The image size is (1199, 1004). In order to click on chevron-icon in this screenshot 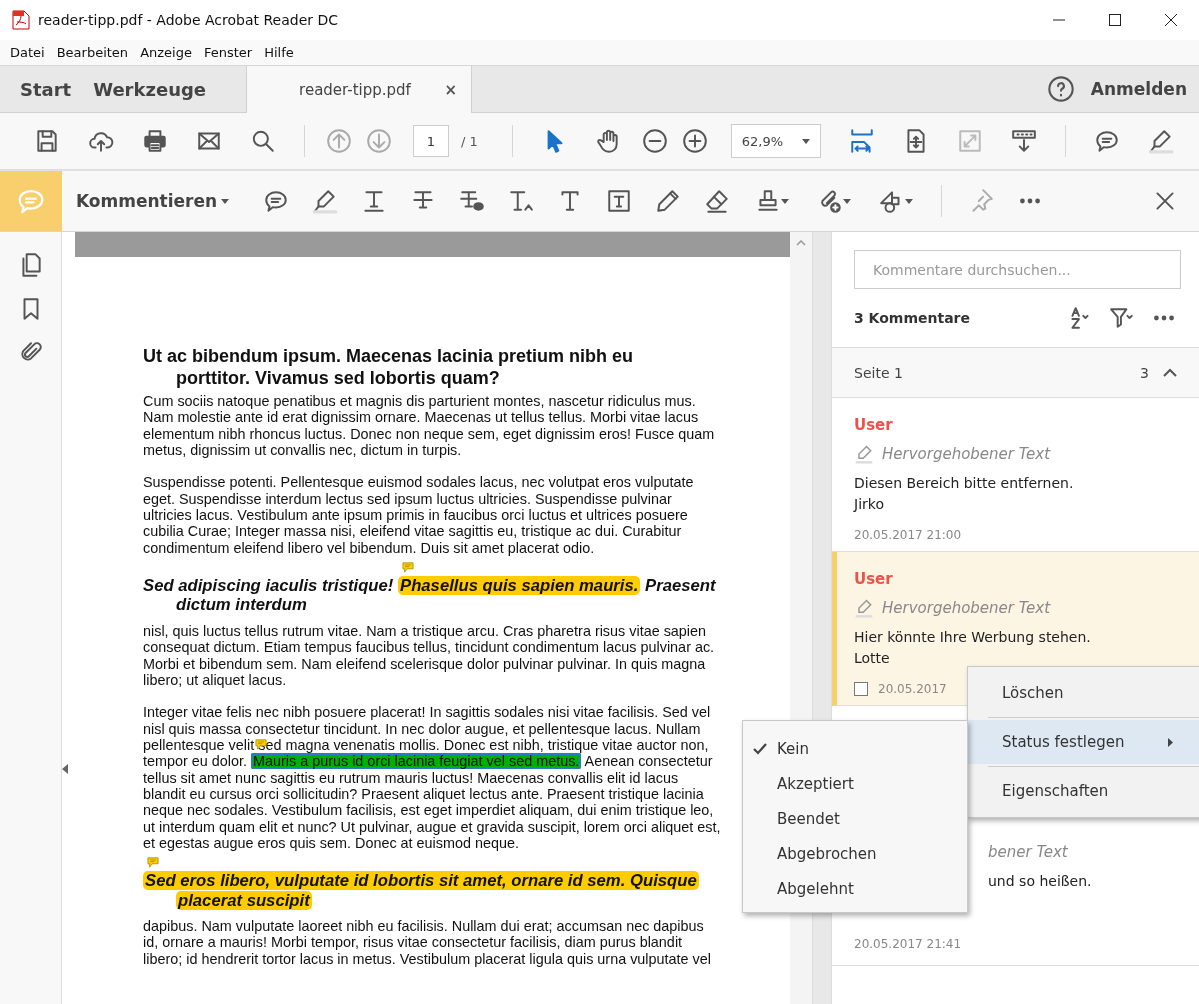, I will do `click(1170, 372)`.